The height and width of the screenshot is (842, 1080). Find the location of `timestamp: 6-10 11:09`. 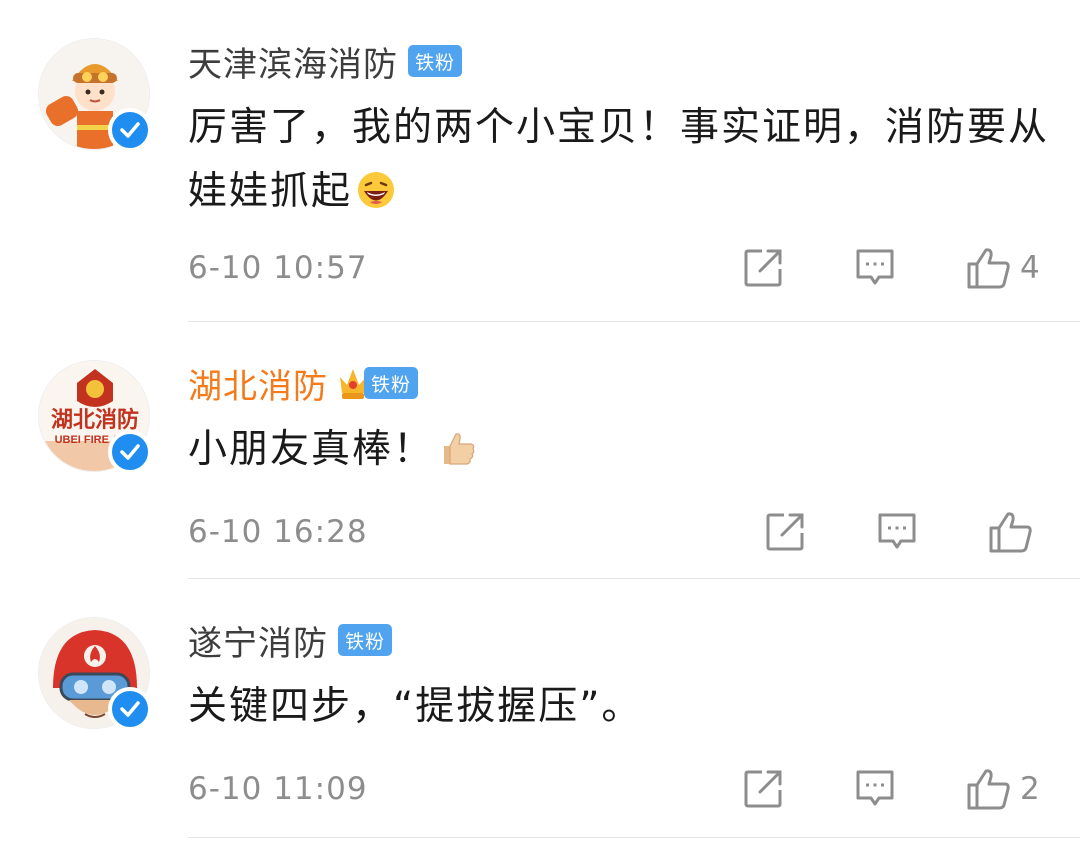

timestamp: 6-10 11:09 is located at coordinates (278, 789).